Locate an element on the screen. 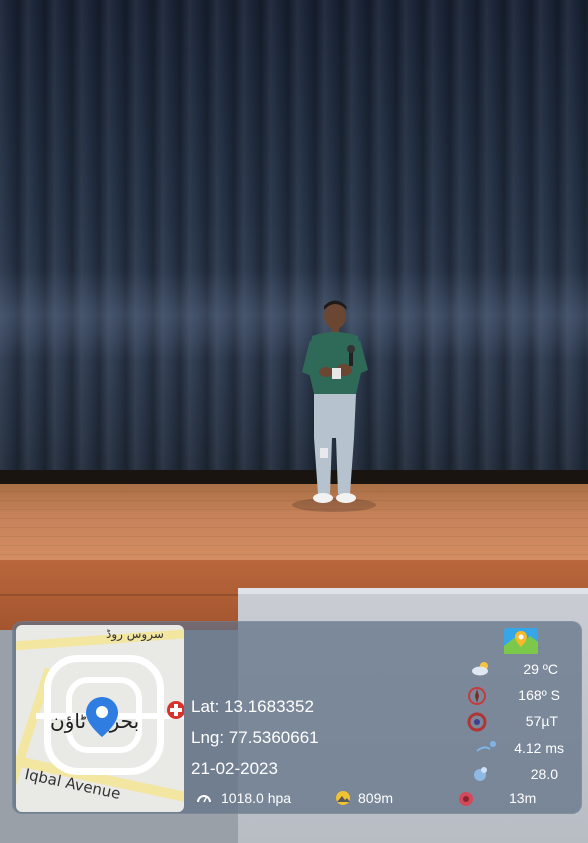  wind-speed-value: 4.12 ms is located at coordinates (539, 748).